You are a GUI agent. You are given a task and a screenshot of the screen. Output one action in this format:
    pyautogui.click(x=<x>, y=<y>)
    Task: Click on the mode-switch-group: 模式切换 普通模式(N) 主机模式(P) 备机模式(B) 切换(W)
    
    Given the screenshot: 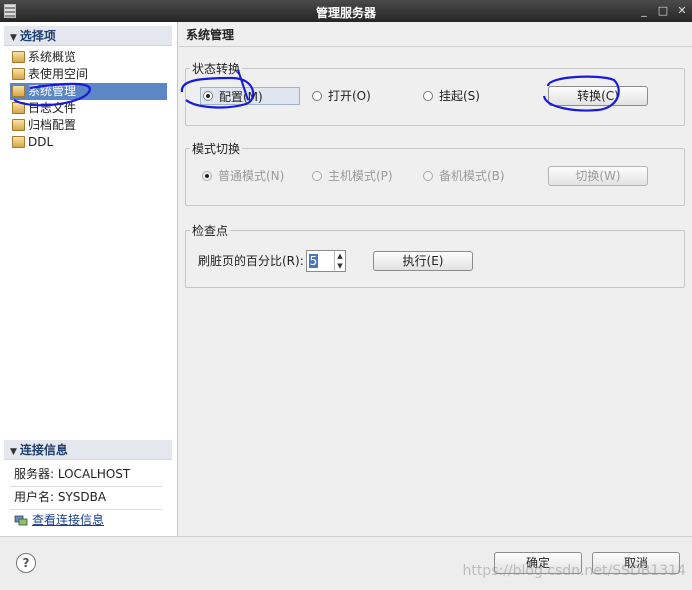 What is the action you would take?
    pyautogui.click(x=435, y=173)
    